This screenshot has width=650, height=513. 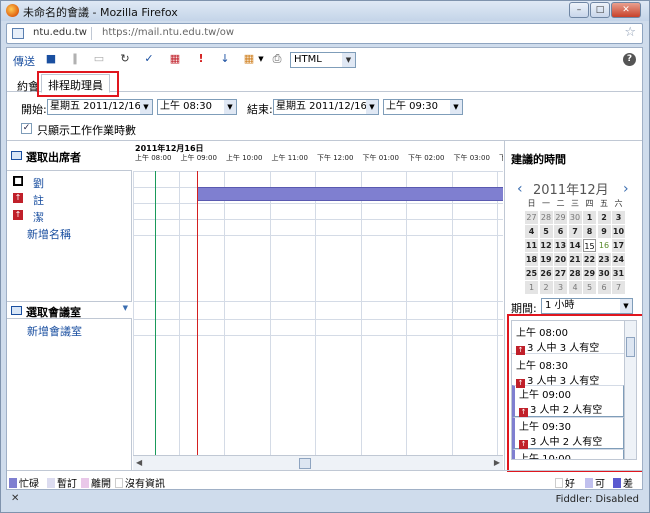 I want to click on calendar-day: 11, so click(x=531, y=245).